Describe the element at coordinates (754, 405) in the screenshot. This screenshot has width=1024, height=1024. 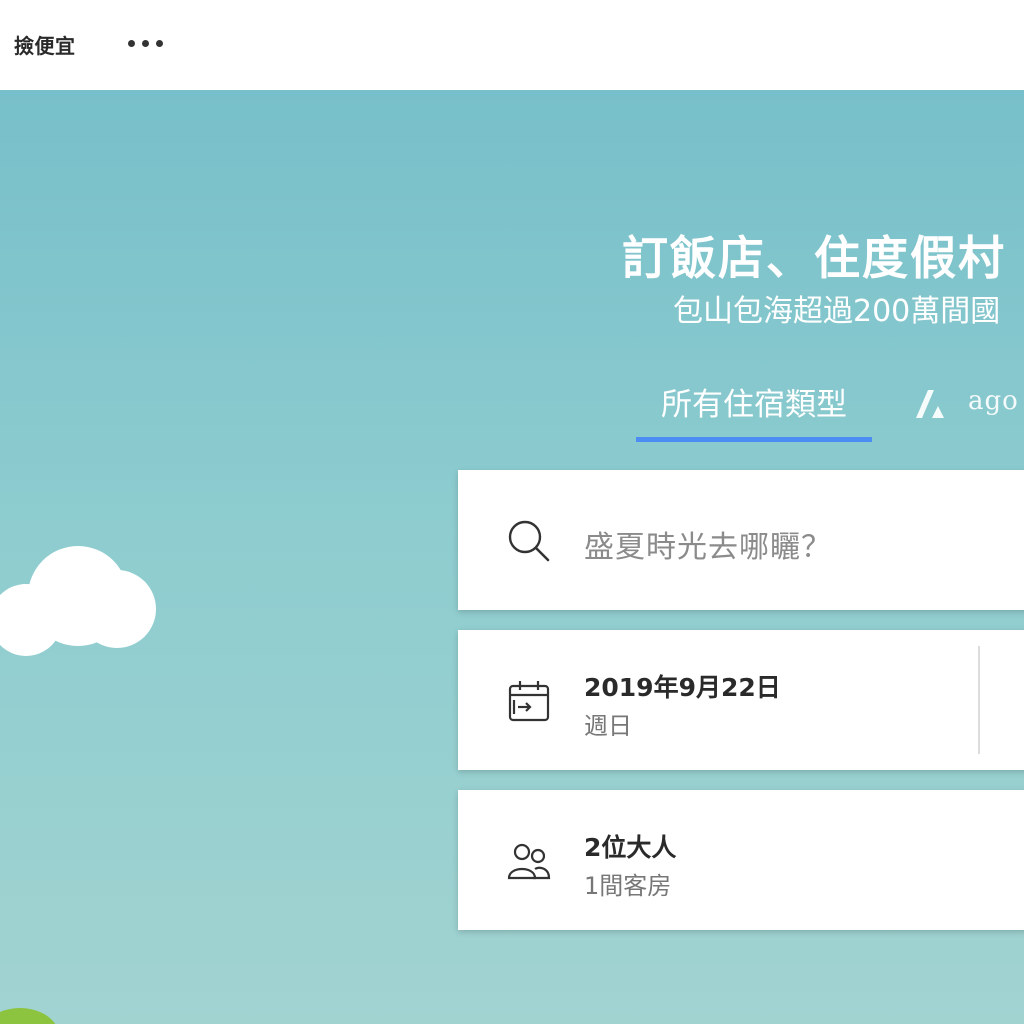
I see `tab-label: 所有住宿類型` at that location.